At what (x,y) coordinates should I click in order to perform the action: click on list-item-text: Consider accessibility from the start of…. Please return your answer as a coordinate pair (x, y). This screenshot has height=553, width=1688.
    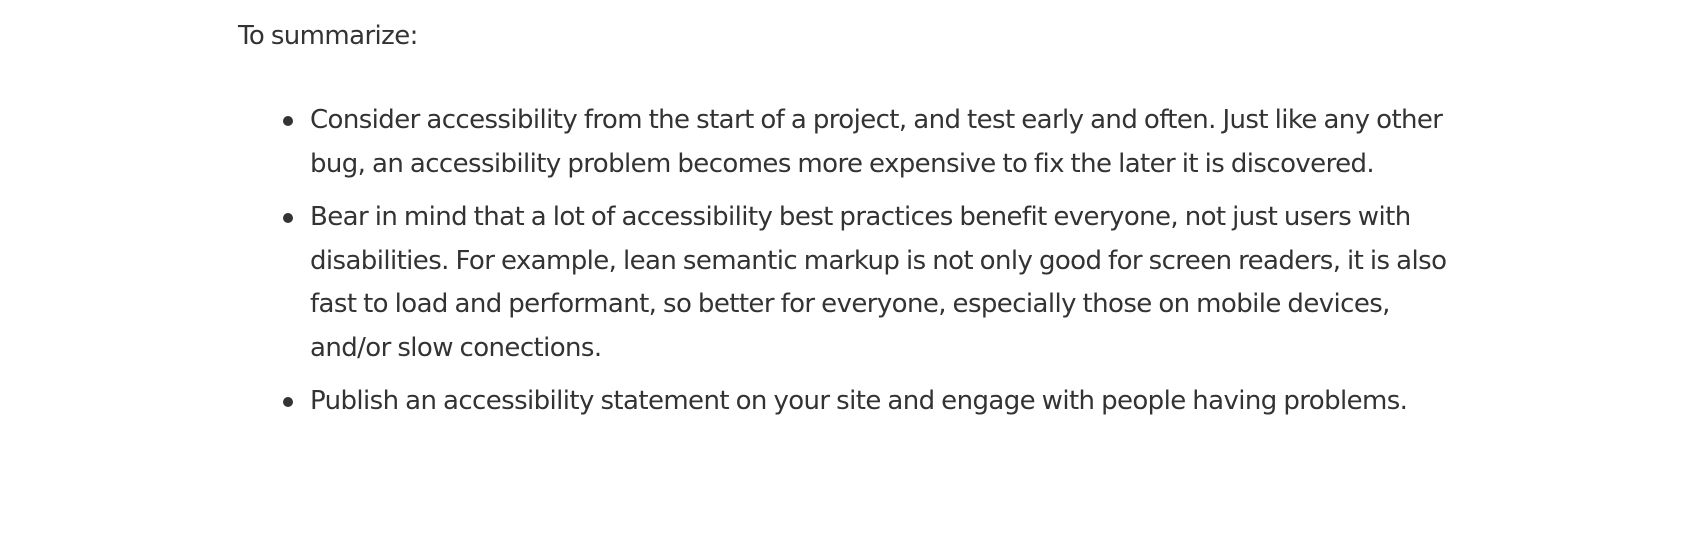
    Looking at the image, I should click on (876, 142).